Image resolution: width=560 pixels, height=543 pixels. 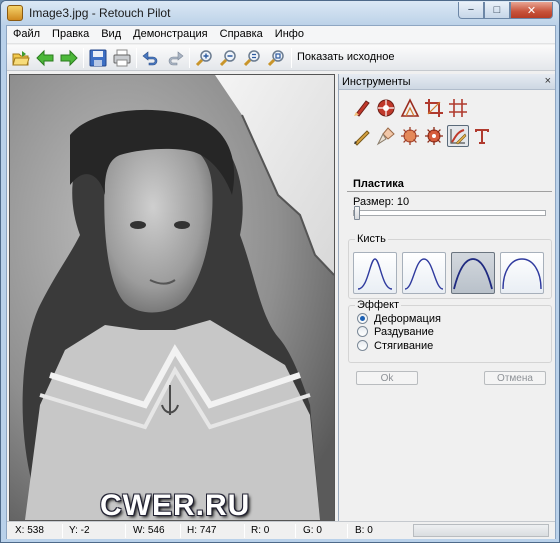 I want to click on menu-edit: Правка, so click(x=70, y=35).